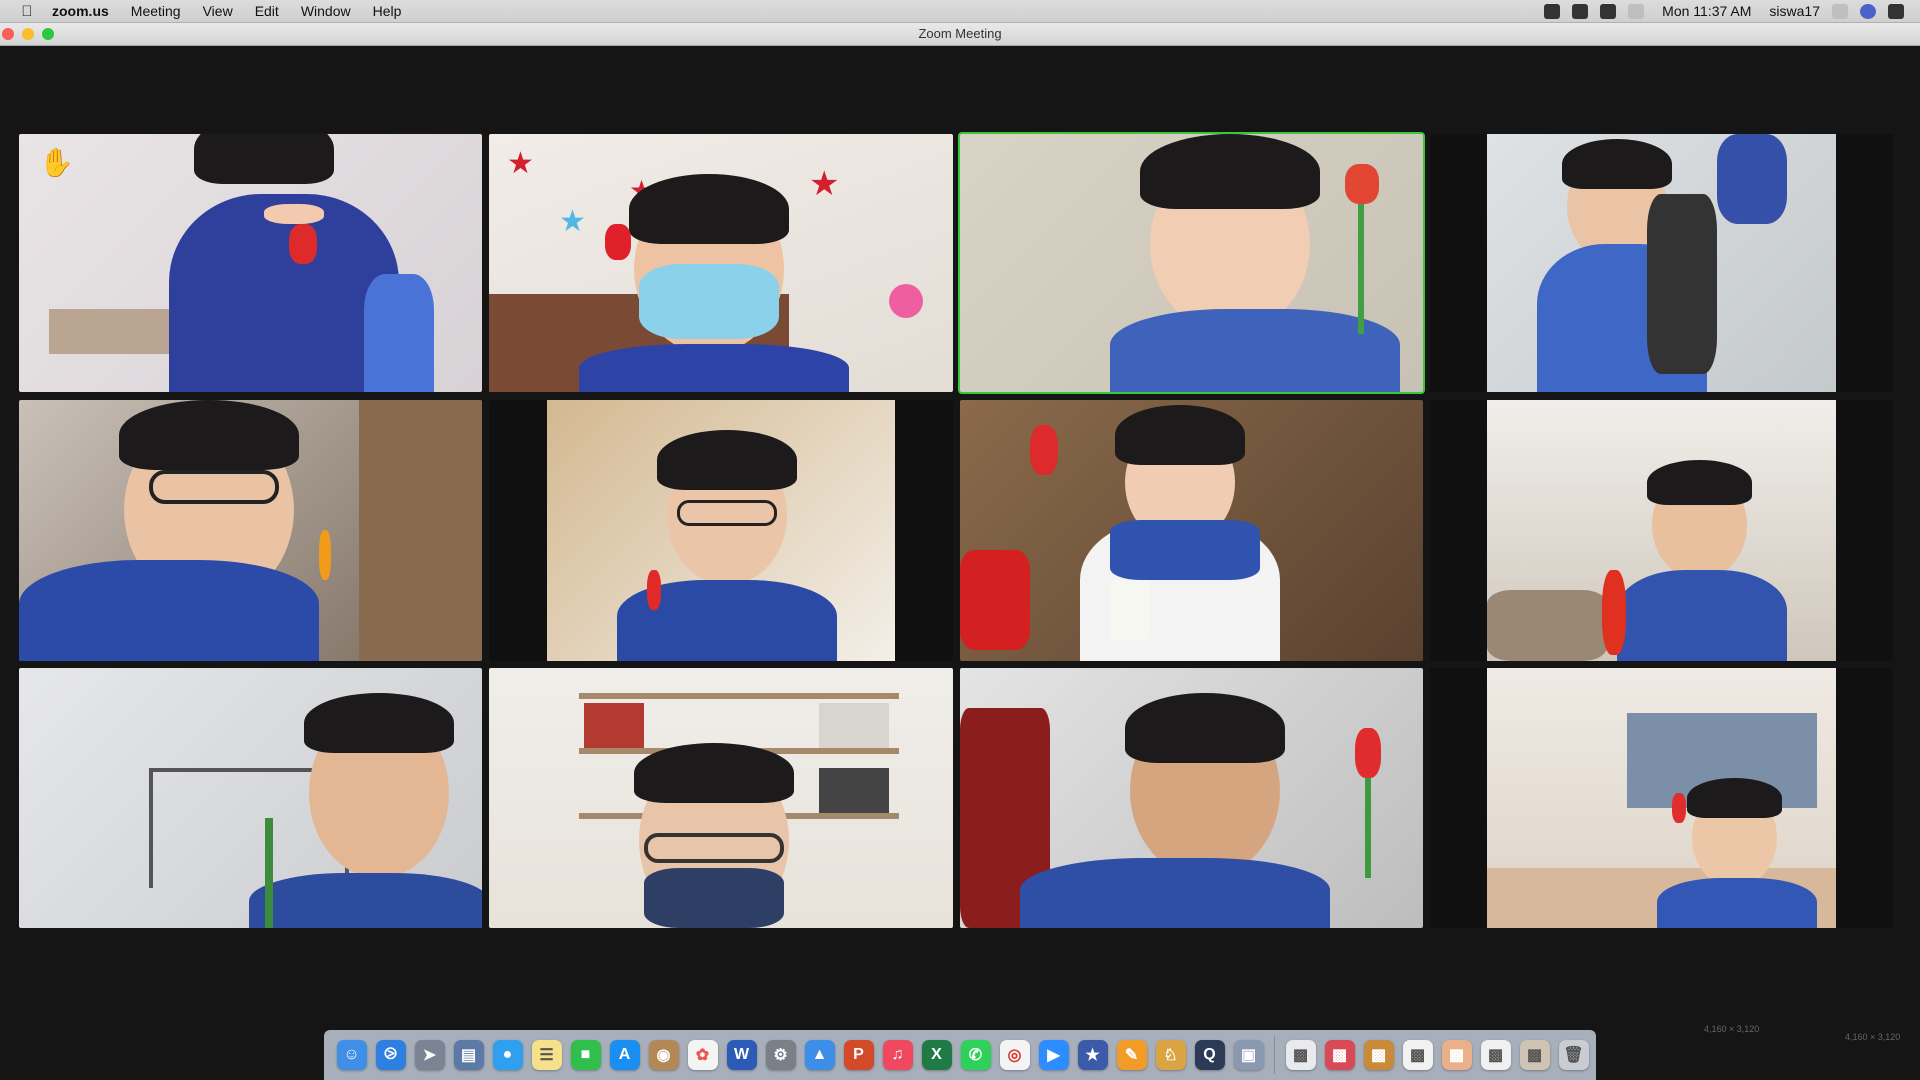  I want to click on word-icon: W, so click(741, 1055).